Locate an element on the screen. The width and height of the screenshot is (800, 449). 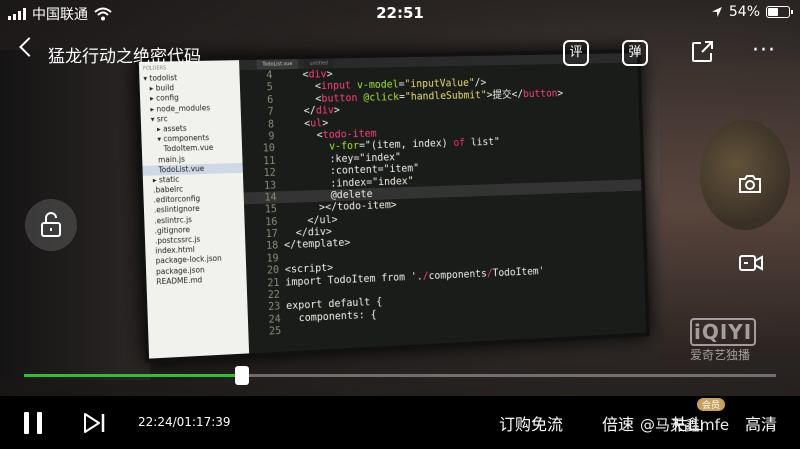
back-icon is located at coordinates (29, 47).